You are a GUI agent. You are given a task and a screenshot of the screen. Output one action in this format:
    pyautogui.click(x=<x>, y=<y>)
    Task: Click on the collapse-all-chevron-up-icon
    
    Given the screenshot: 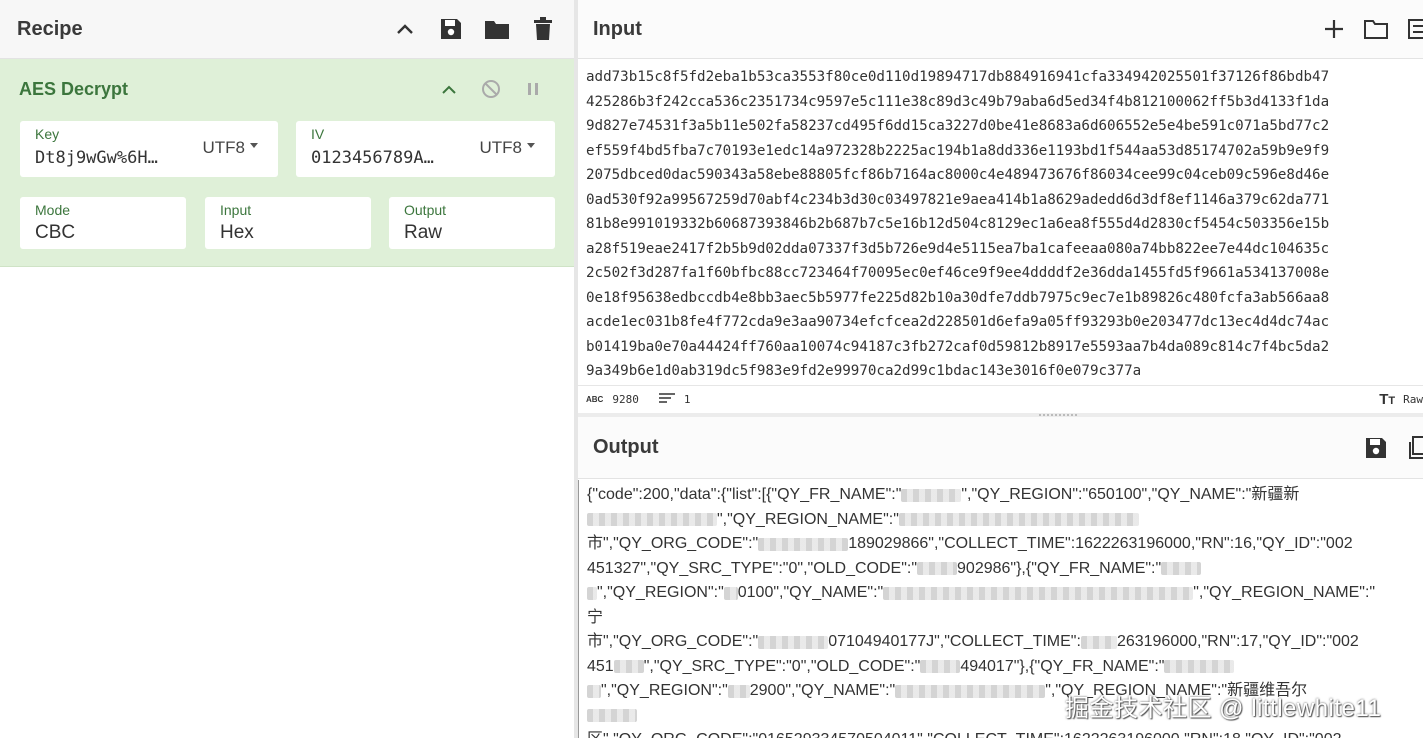 What is the action you would take?
    pyautogui.click(x=405, y=29)
    